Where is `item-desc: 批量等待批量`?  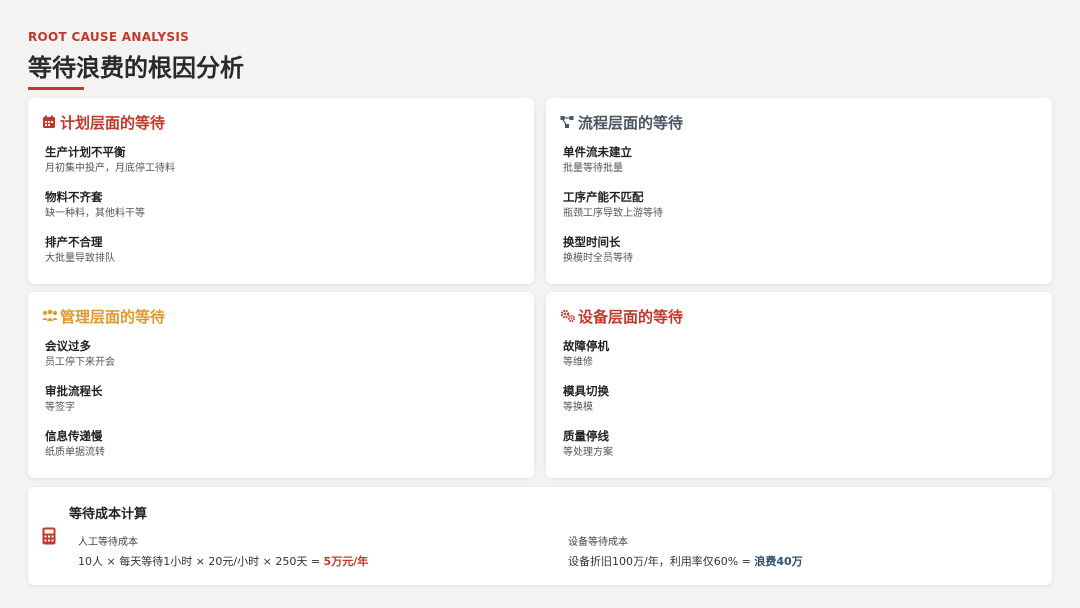
item-desc: 批量等待批量 is located at coordinates (593, 168).